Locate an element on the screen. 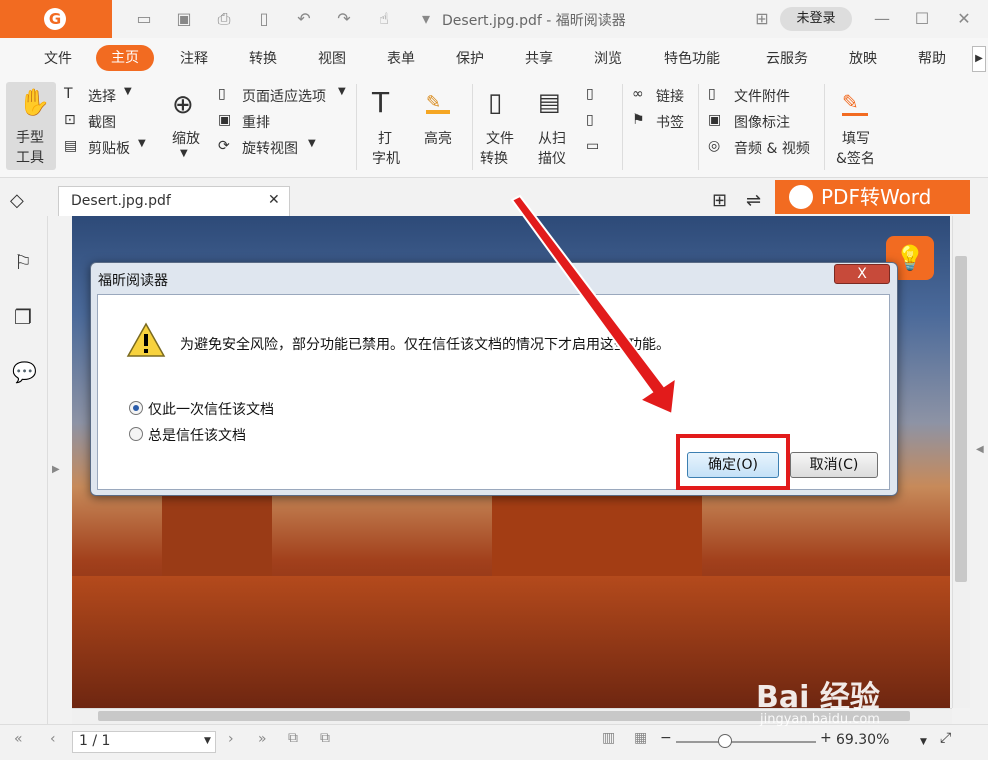 This screenshot has width=988, height=760. menu-browse: 浏览 is located at coordinates (608, 58).